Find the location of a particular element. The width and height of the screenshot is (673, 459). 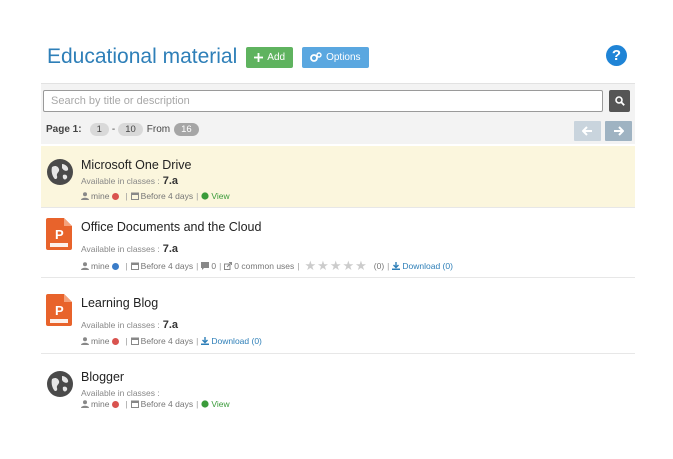

arrow-right-icon is located at coordinates (619, 131).